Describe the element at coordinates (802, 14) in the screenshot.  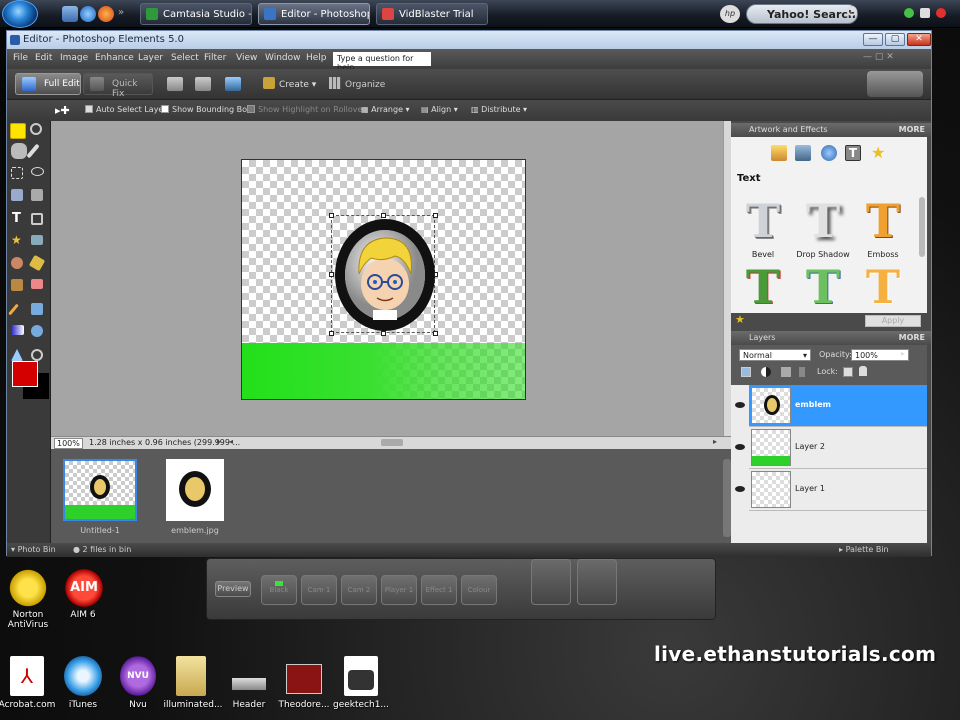
I see `yahoo-search-box: Yahoo! Search` at that location.